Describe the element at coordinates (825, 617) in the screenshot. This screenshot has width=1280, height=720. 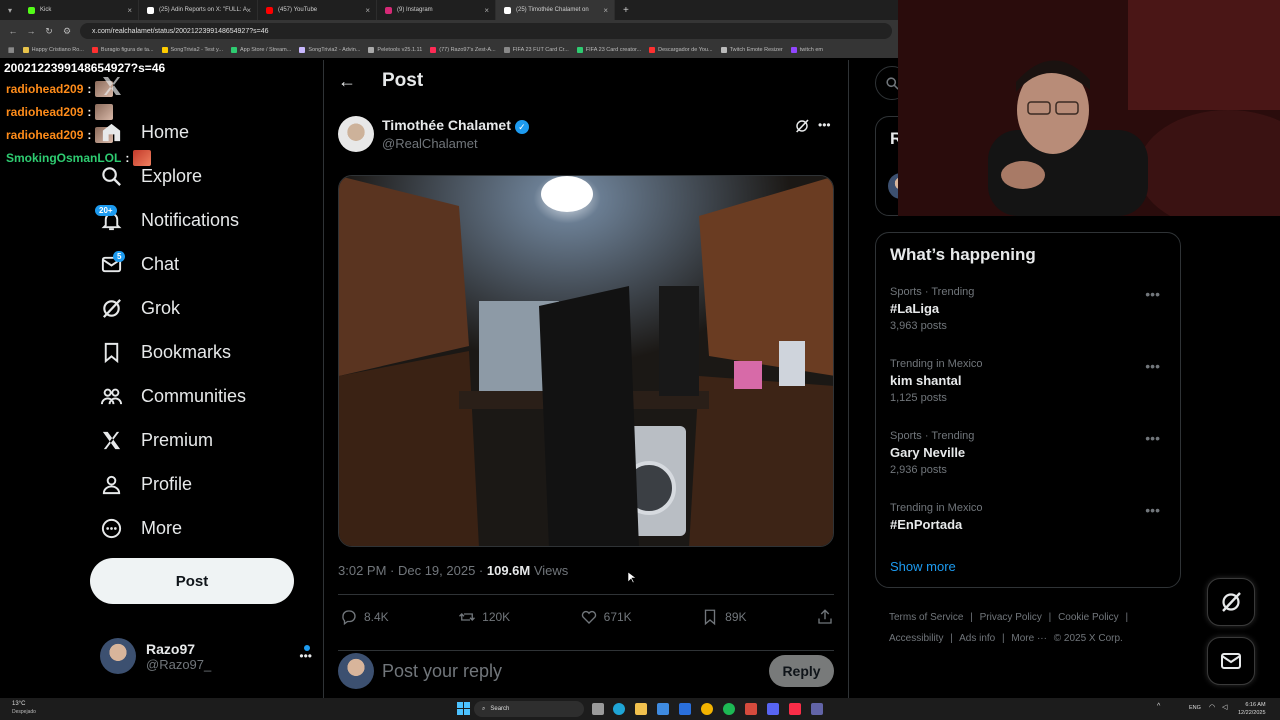
I see `share-action` at that location.